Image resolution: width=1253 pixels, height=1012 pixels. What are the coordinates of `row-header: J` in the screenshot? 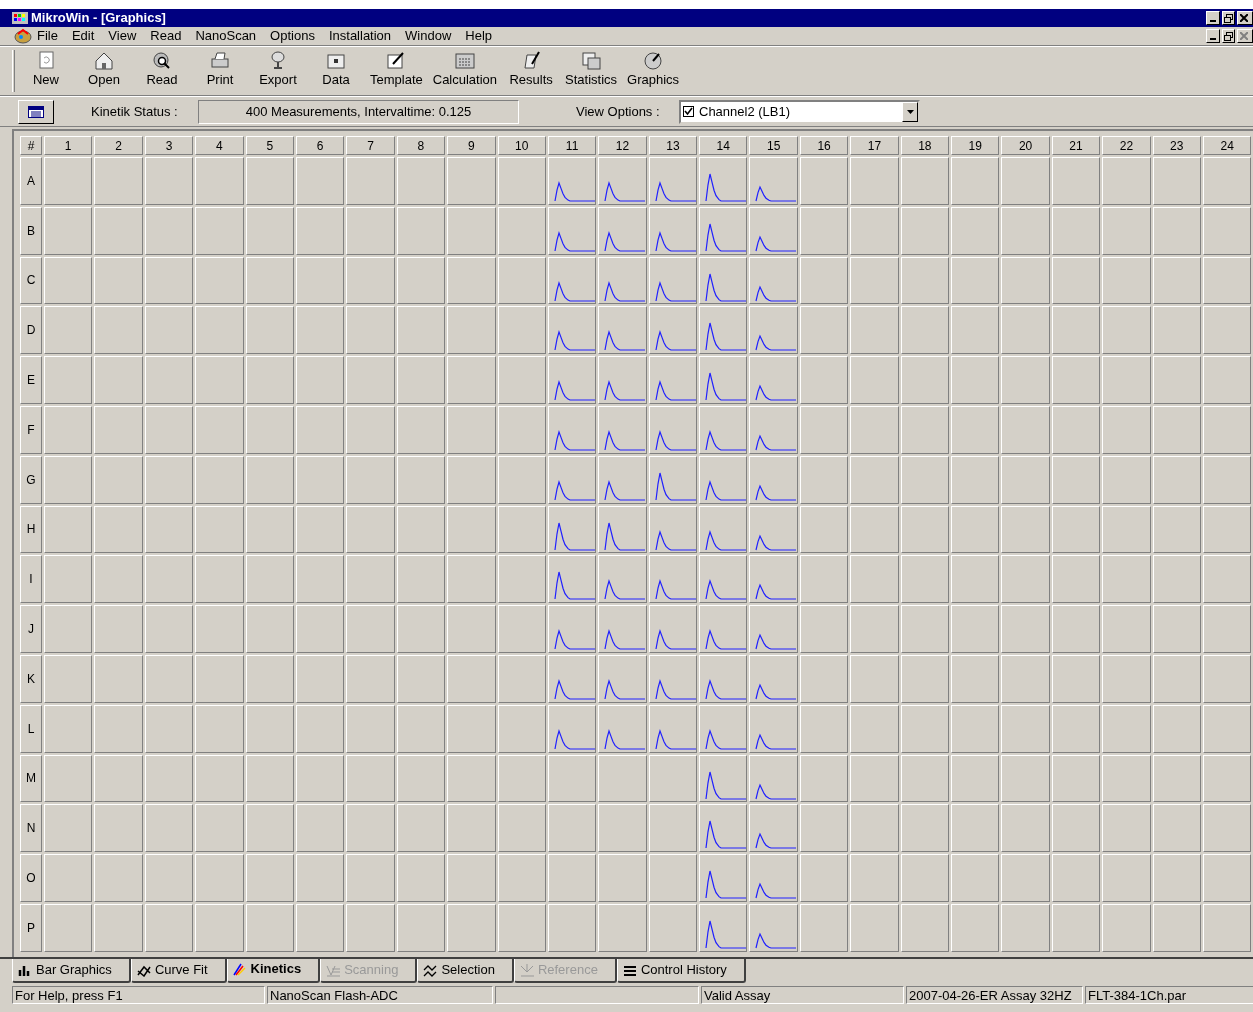 It's located at (31, 629).